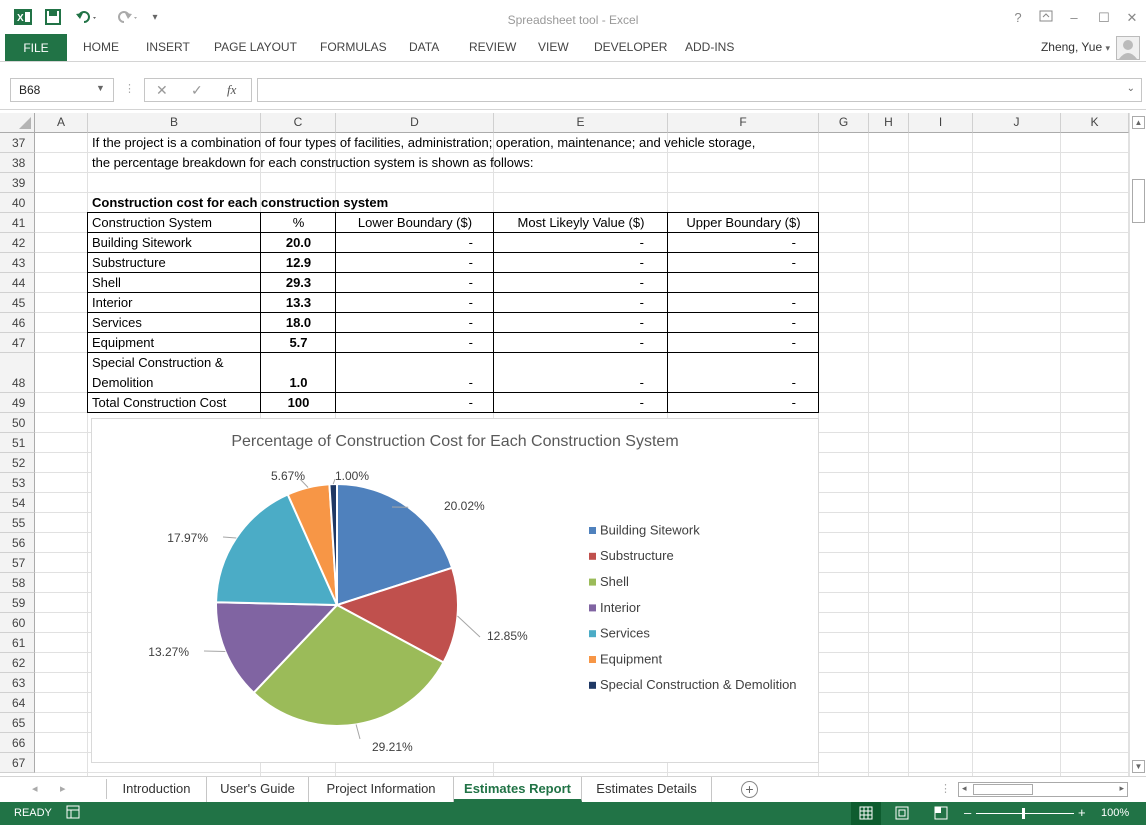 The image size is (1146, 825). Describe the element at coordinates (177, 302) in the screenshot. I see `table-cell-name: Interior` at that location.